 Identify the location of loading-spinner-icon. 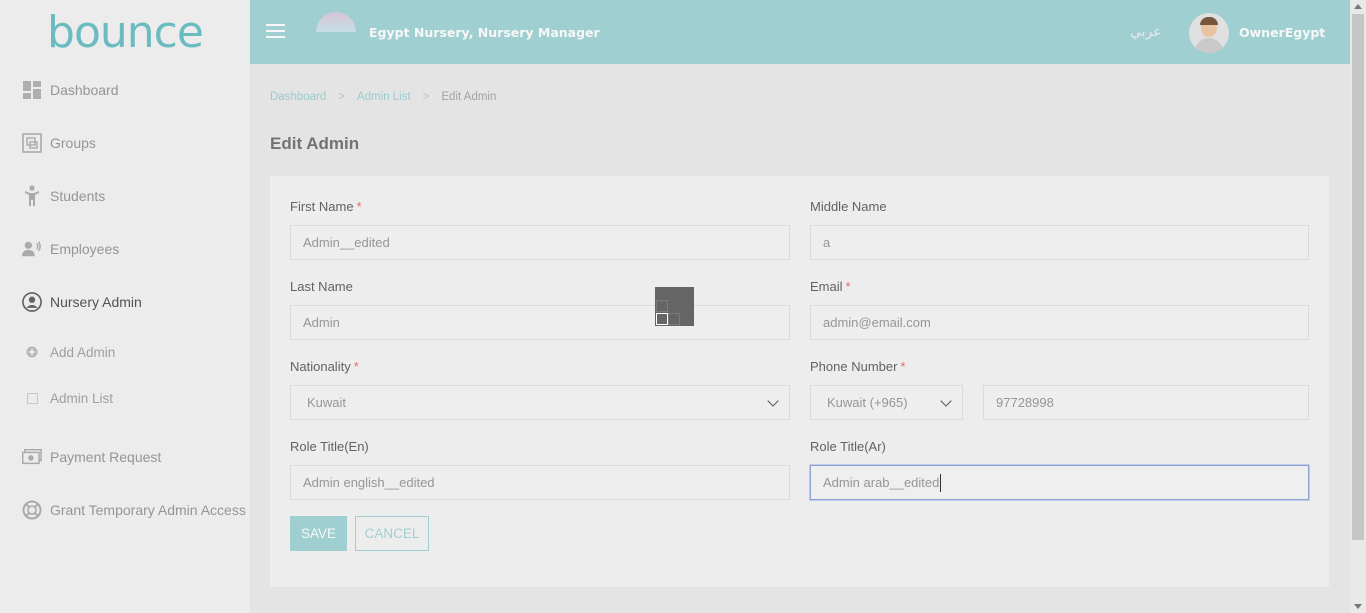
(674, 306).